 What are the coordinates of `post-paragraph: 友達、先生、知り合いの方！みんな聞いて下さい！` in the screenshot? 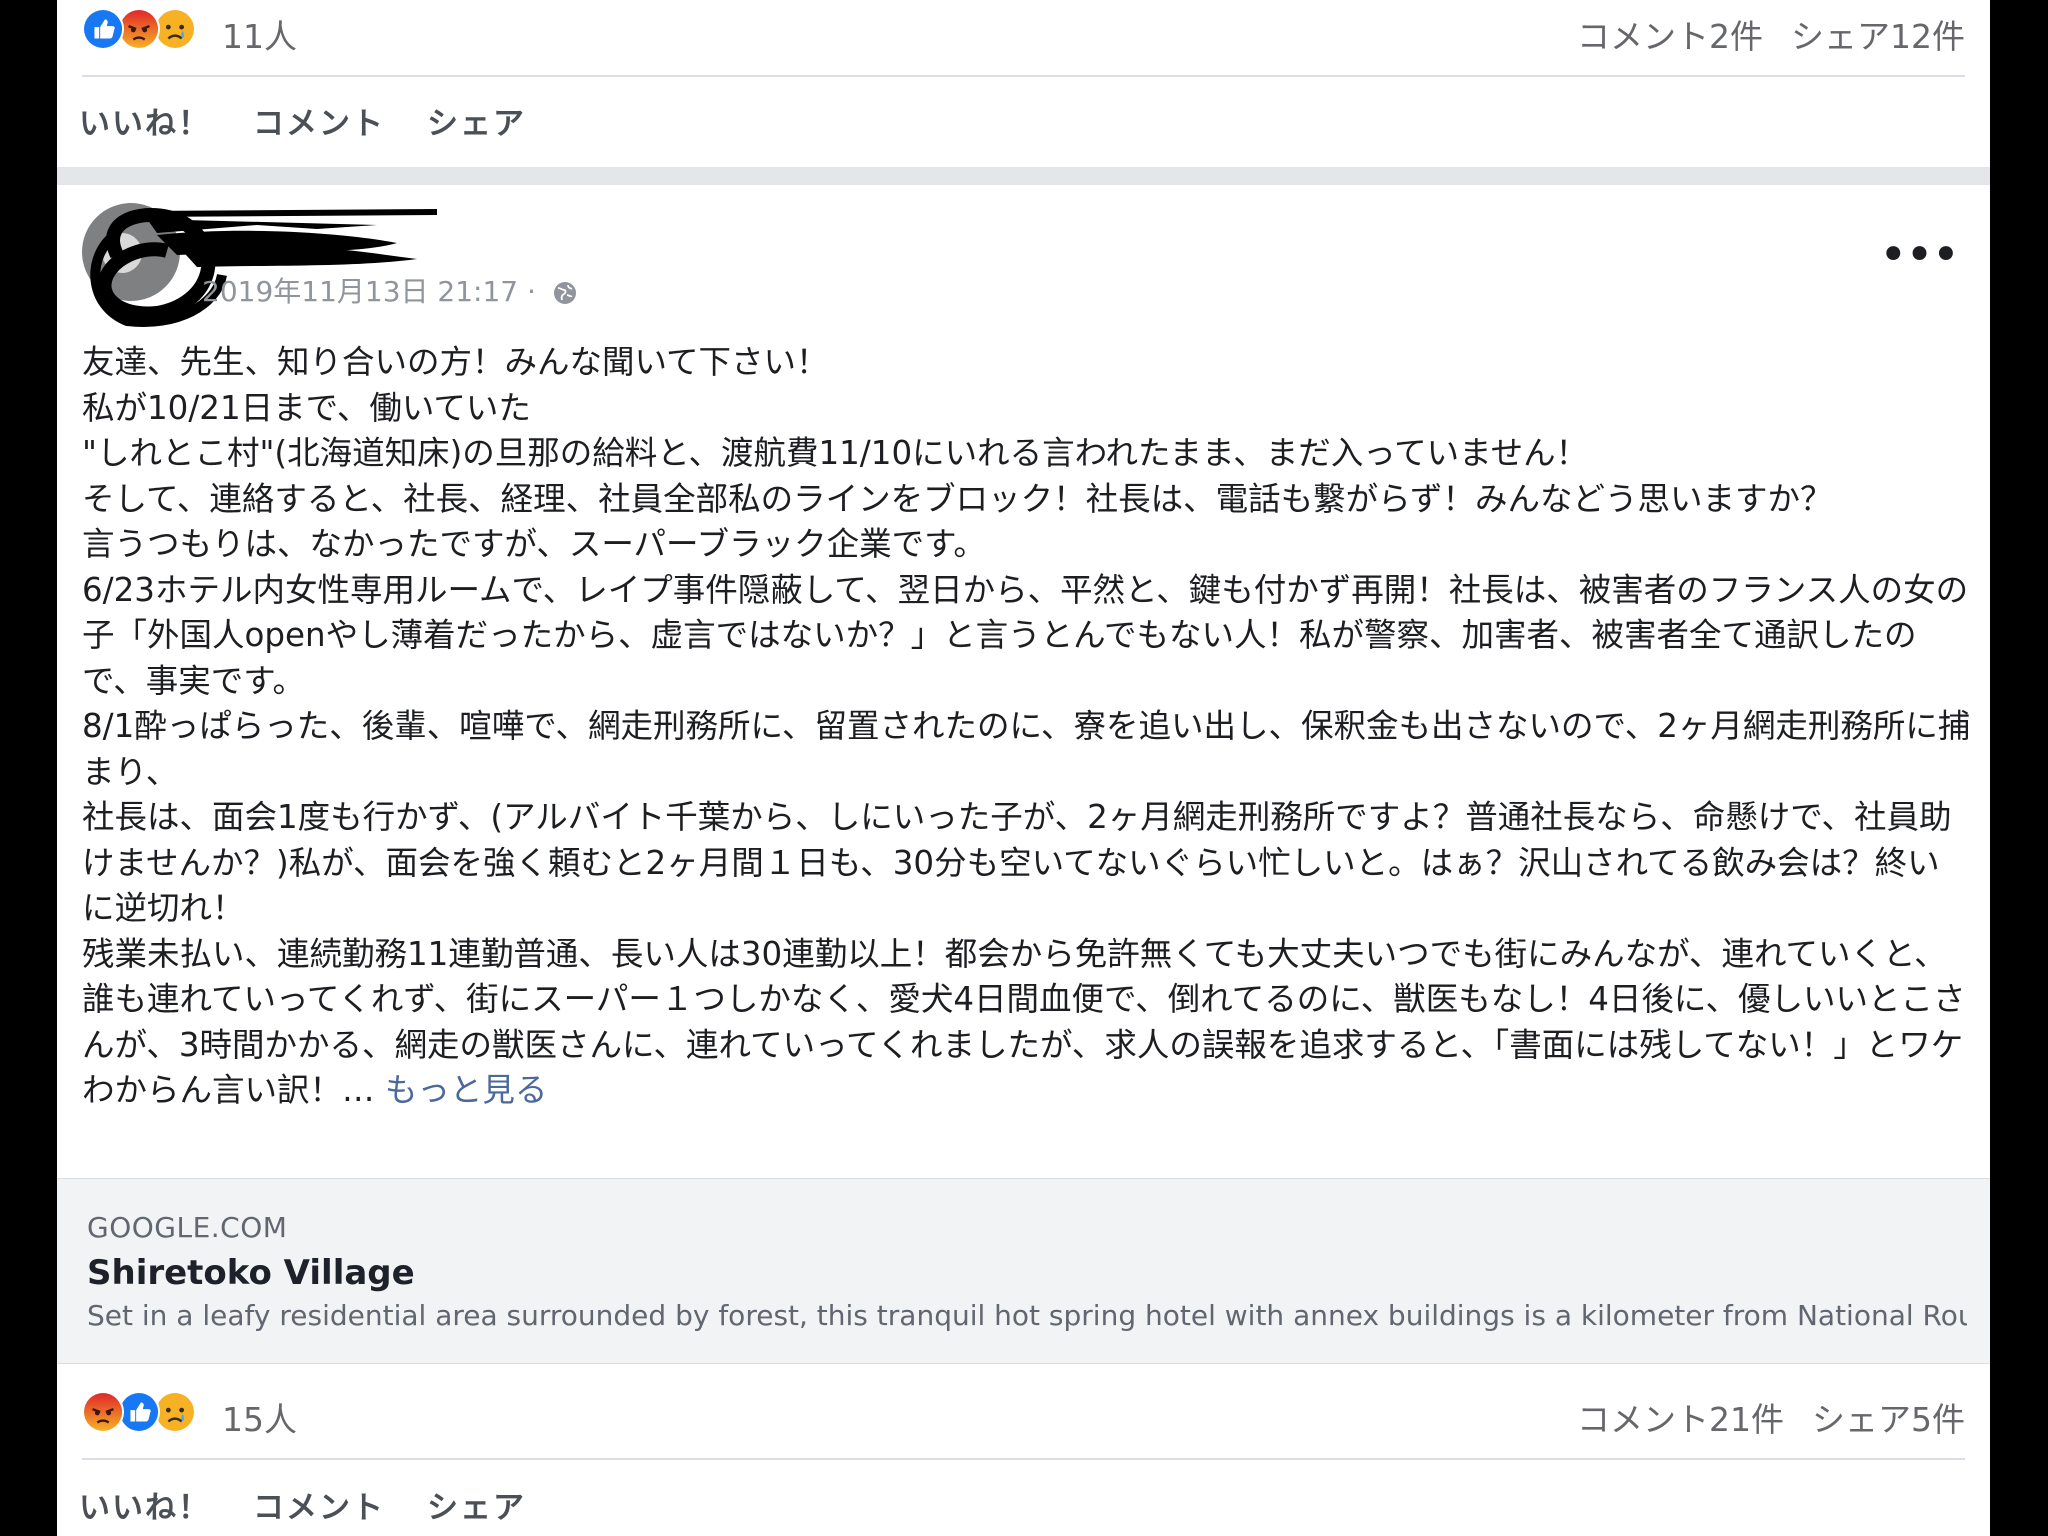 It's located at (455, 362).